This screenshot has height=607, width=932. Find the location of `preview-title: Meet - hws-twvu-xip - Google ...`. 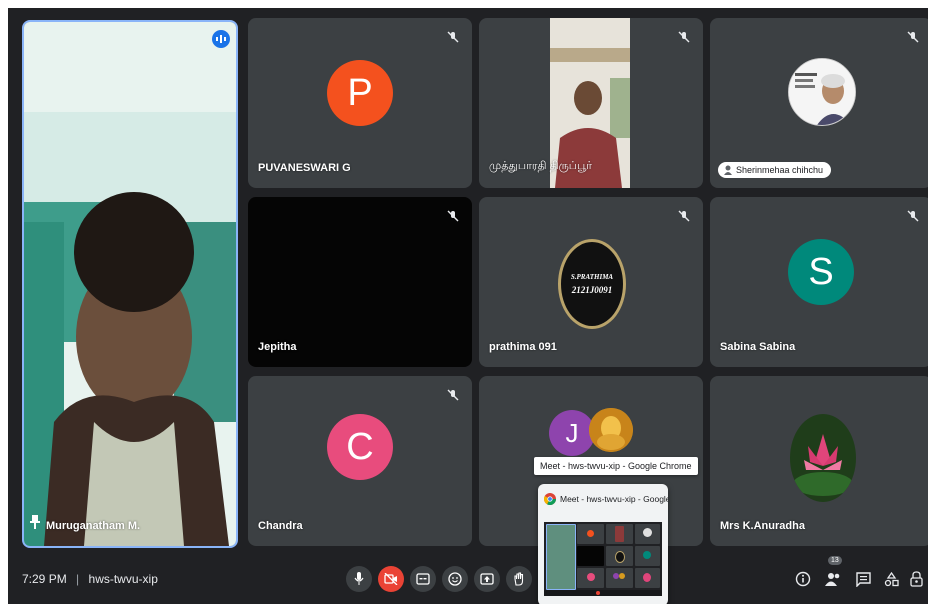

preview-title: Meet - hws-twvu-xip - Google ... is located at coordinates (614, 499).